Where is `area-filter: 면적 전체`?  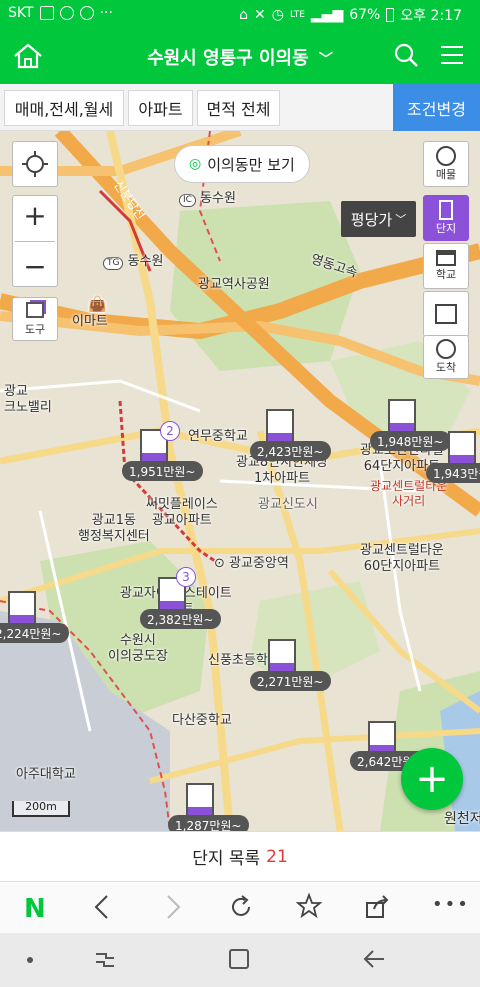 area-filter: 면적 전체 is located at coordinates (238, 108).